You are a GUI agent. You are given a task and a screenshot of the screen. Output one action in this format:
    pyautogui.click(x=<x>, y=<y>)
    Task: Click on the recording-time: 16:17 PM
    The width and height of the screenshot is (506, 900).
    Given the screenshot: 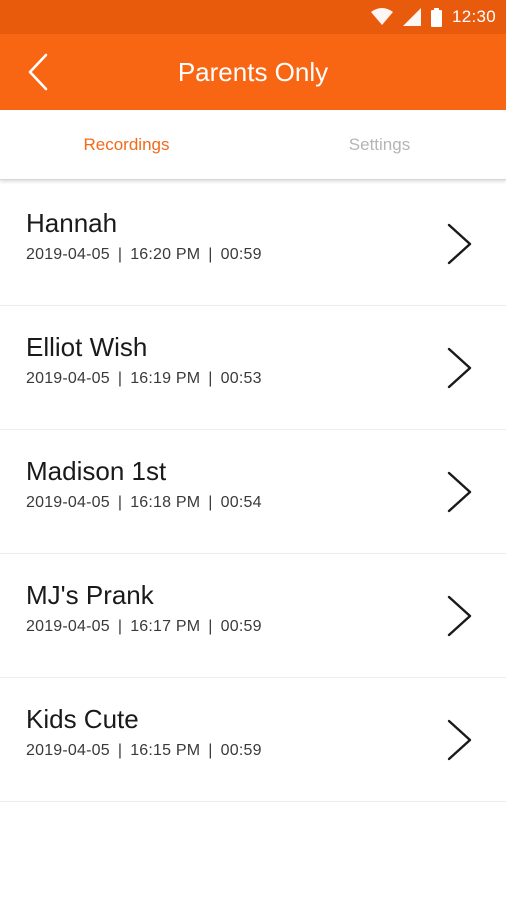 What is the action you would take?
    pyautogui.click(x=165, y=626)
    